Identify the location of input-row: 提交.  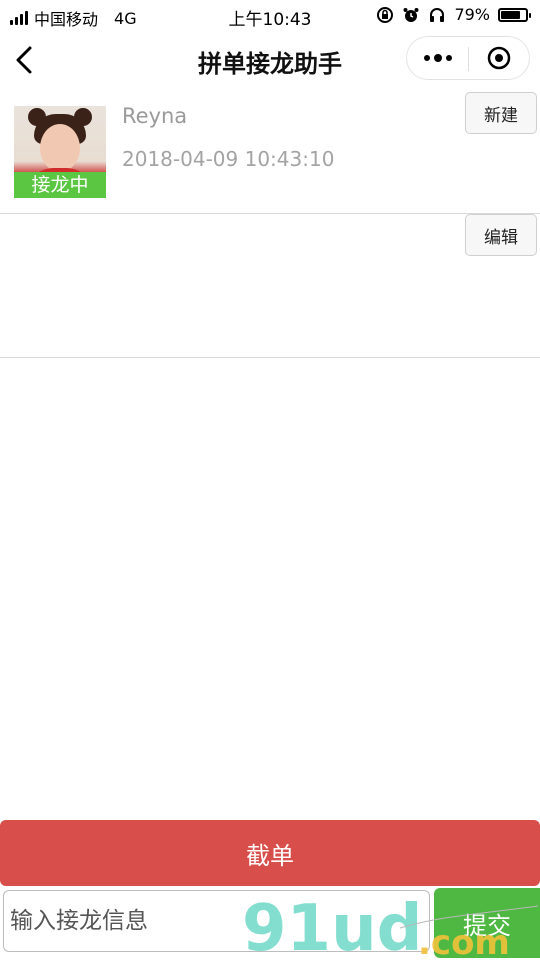
(270, 924).